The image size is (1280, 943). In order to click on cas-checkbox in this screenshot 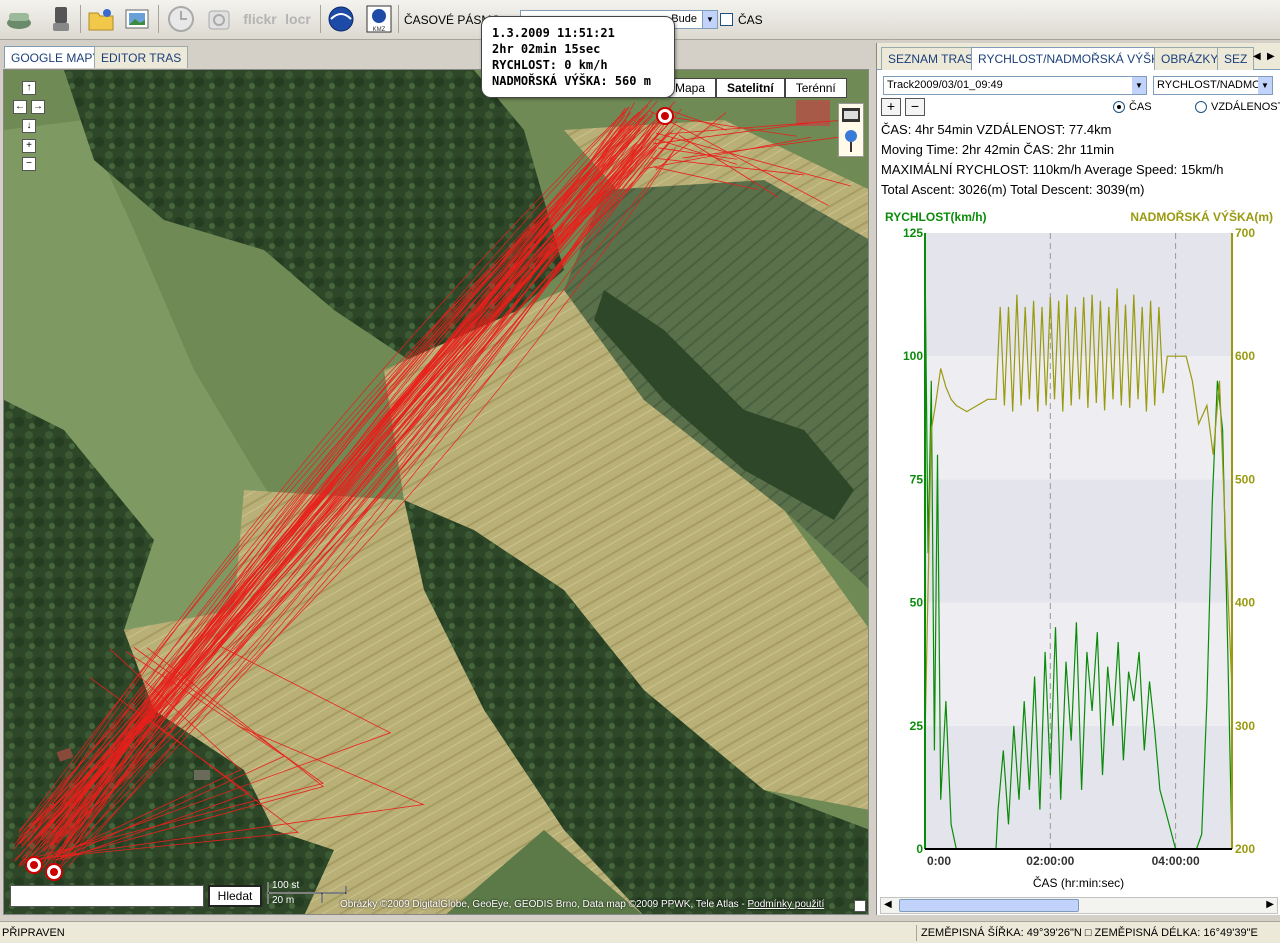, I will do `click(726, 19)`.